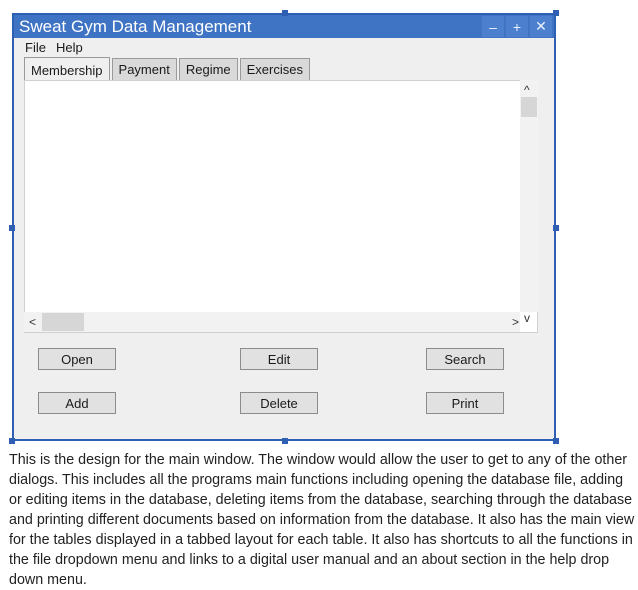  What do you see at coordinates (529, 196) in the screenshot?
I see `vertical-scrollbar: ^` at bounding box center [529, 196].